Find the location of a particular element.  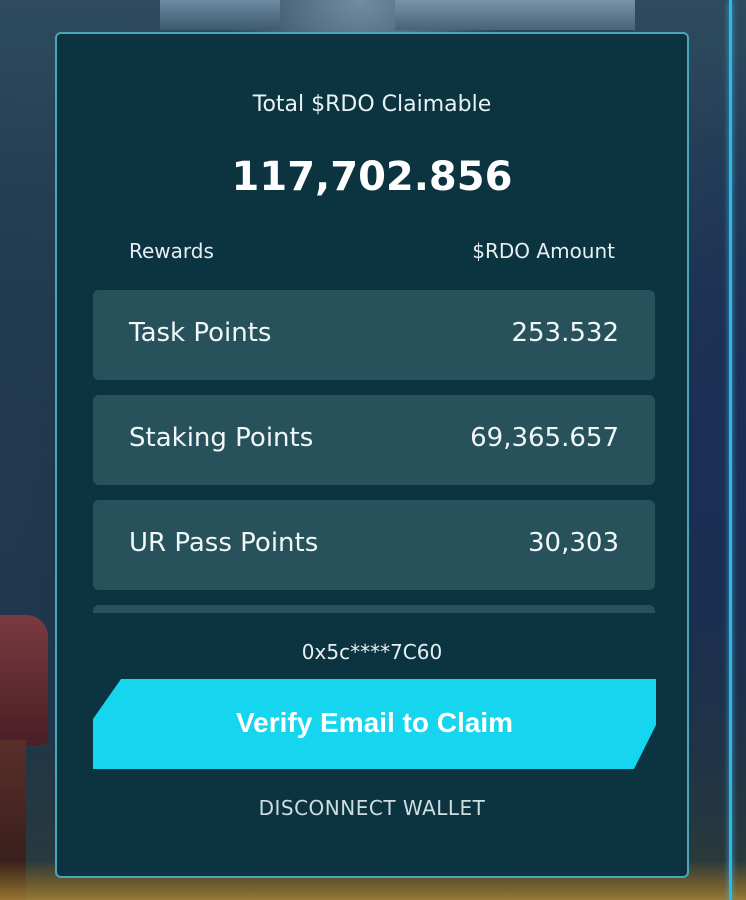

reward-row-partial is located at coordinates (374, 609).